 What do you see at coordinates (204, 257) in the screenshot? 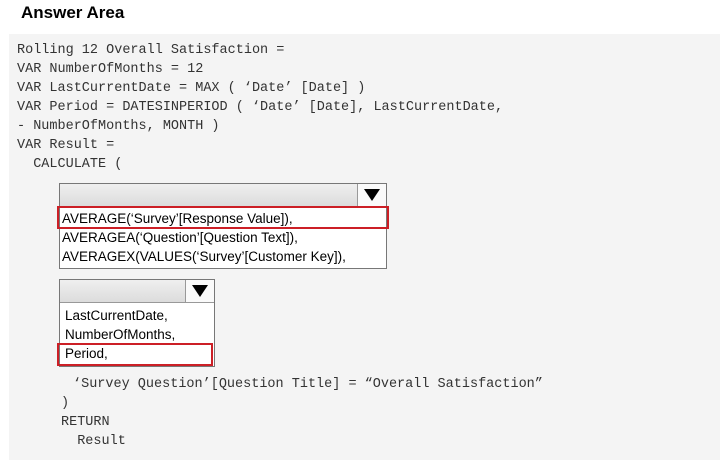
I see `aggregation-option-averagex: AVERAGEX(VALUES(‘Survey’[Customer Key]),` at bounding box center [204, 257].